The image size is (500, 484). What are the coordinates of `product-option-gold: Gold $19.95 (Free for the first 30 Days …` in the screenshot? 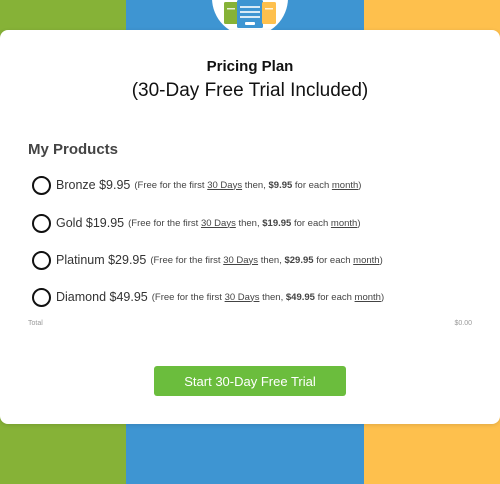 It's located at (196, 223).